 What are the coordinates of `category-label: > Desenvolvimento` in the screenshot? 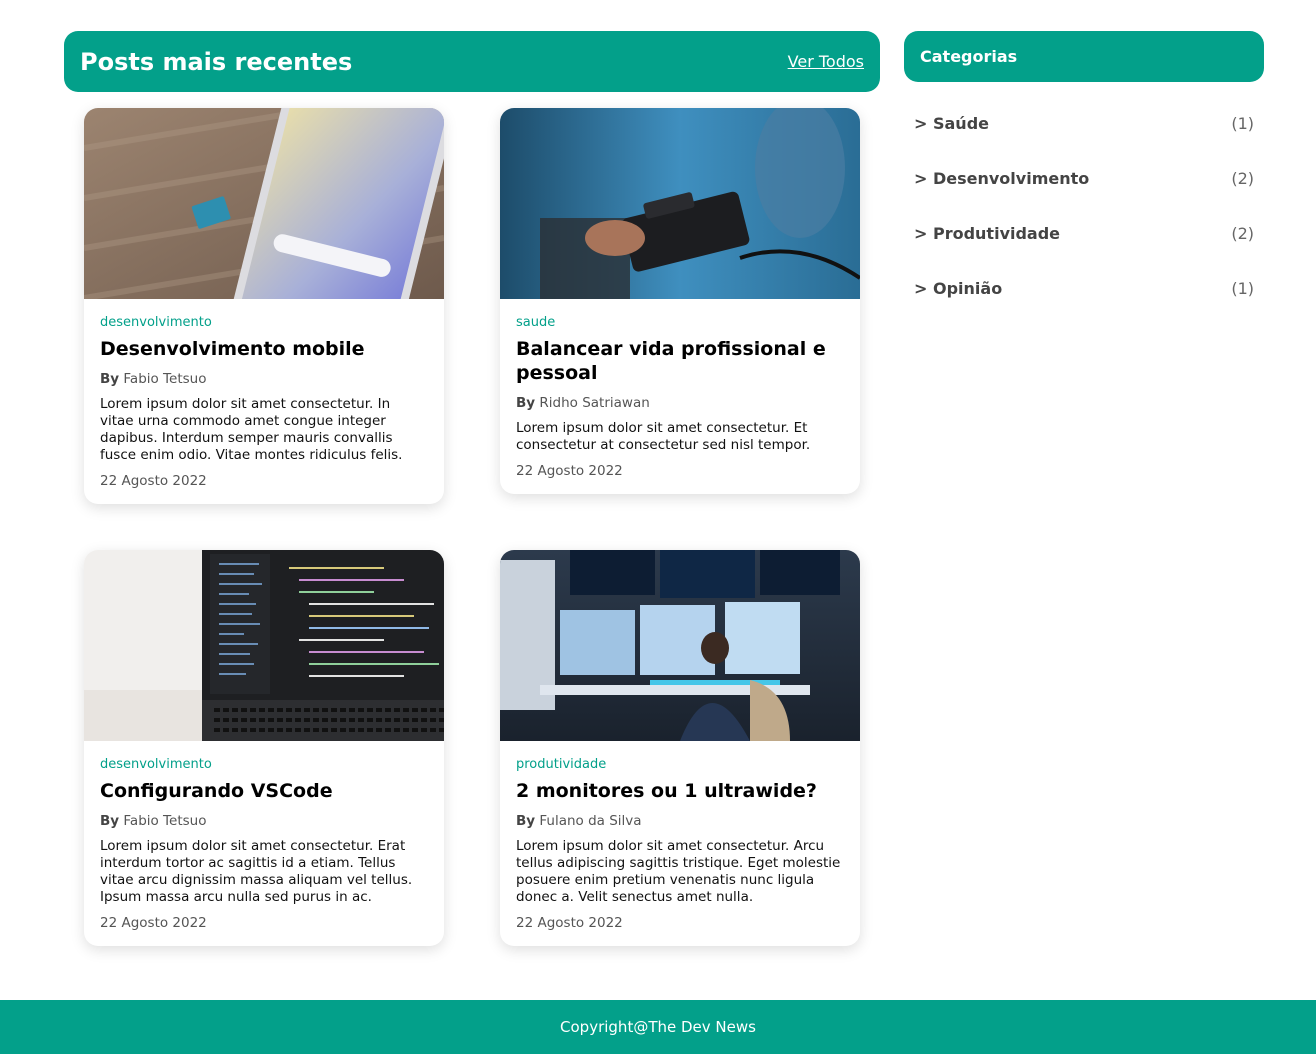 It's located at (1001, 178).